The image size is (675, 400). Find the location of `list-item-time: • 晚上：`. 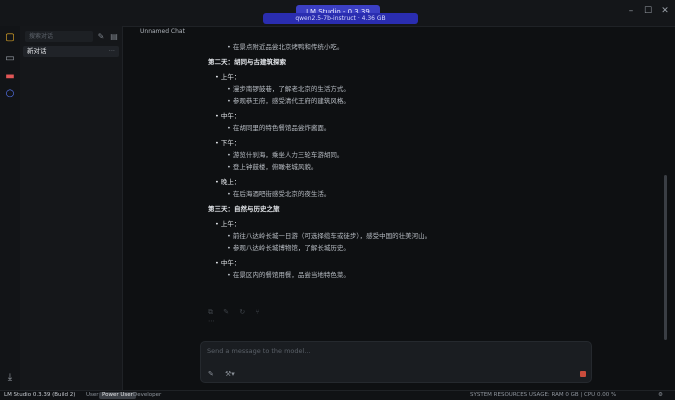

list-item-time: • 晚上： is located at coordinates (227, 182).